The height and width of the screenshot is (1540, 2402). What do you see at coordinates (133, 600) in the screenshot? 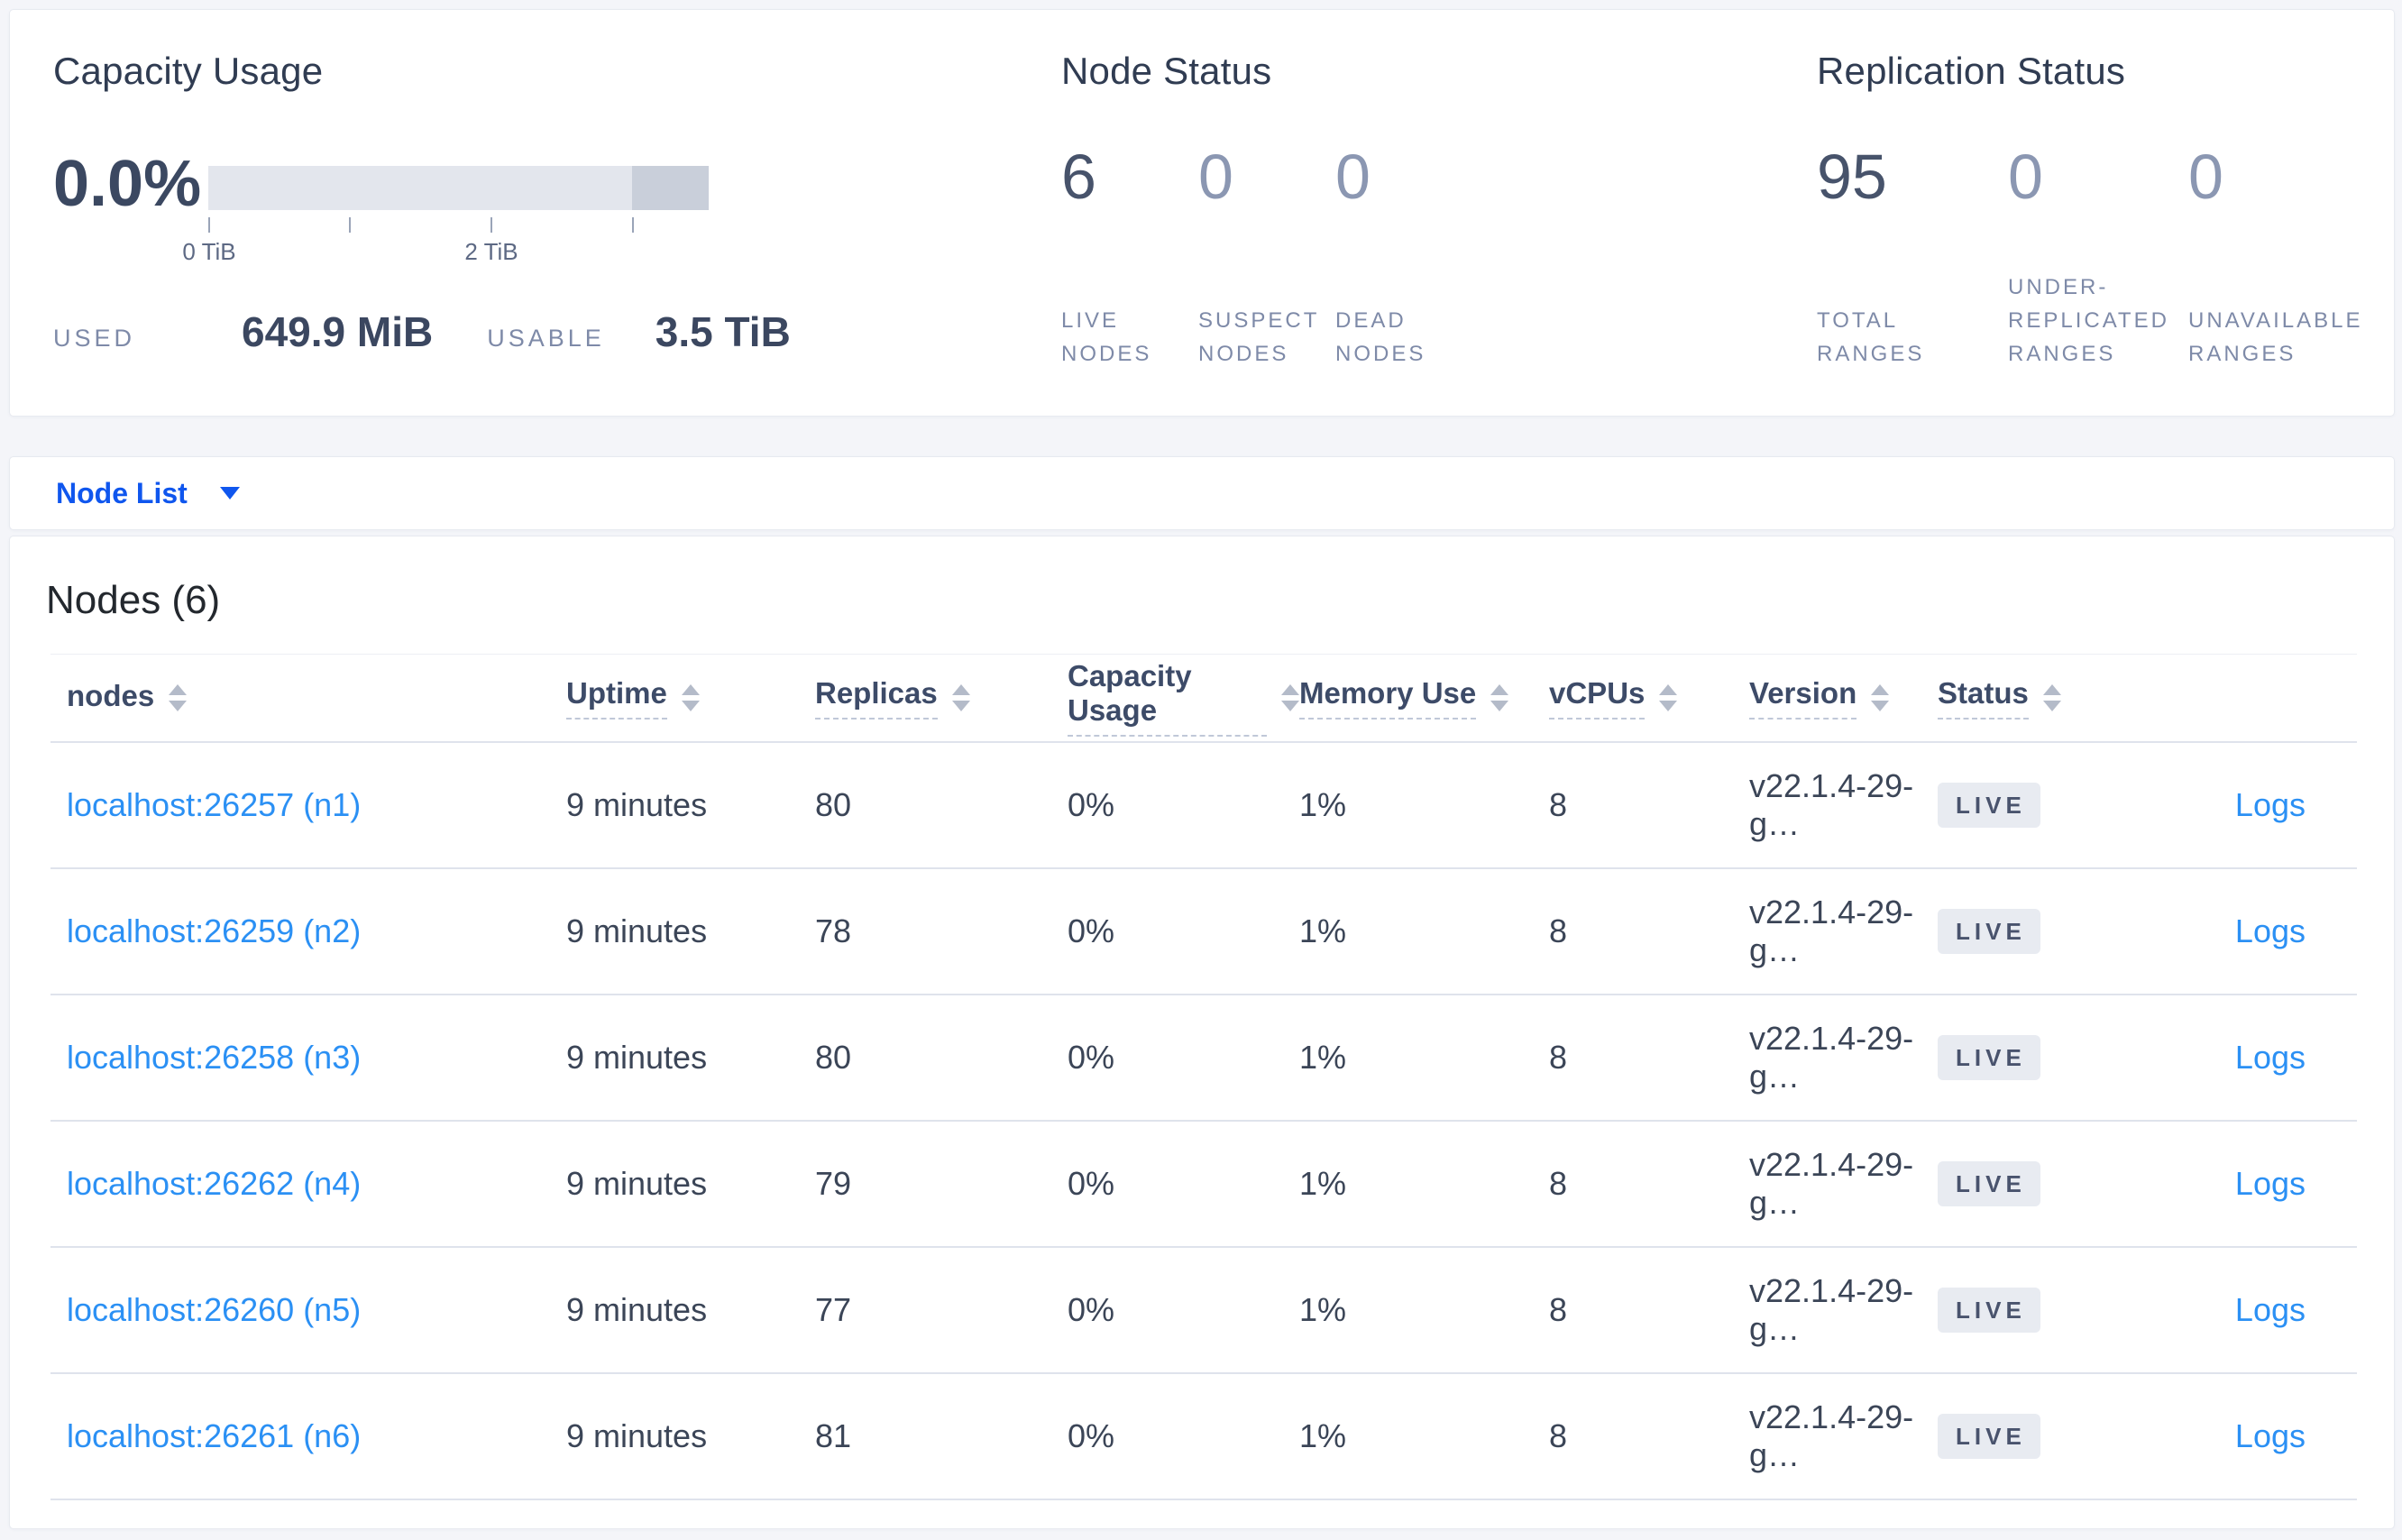
I see `nodes-table-title: Nodes (6)` at bounding box center [133, 600].